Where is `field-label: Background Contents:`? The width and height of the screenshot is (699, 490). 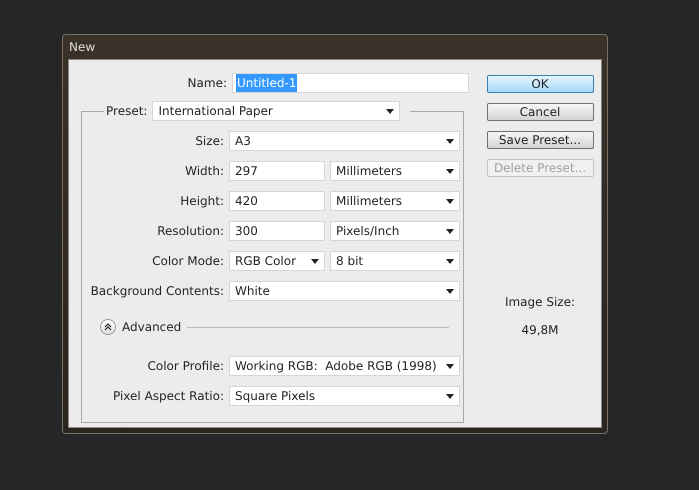
field-label: Background Contents: is located at coordinates (157, 291).